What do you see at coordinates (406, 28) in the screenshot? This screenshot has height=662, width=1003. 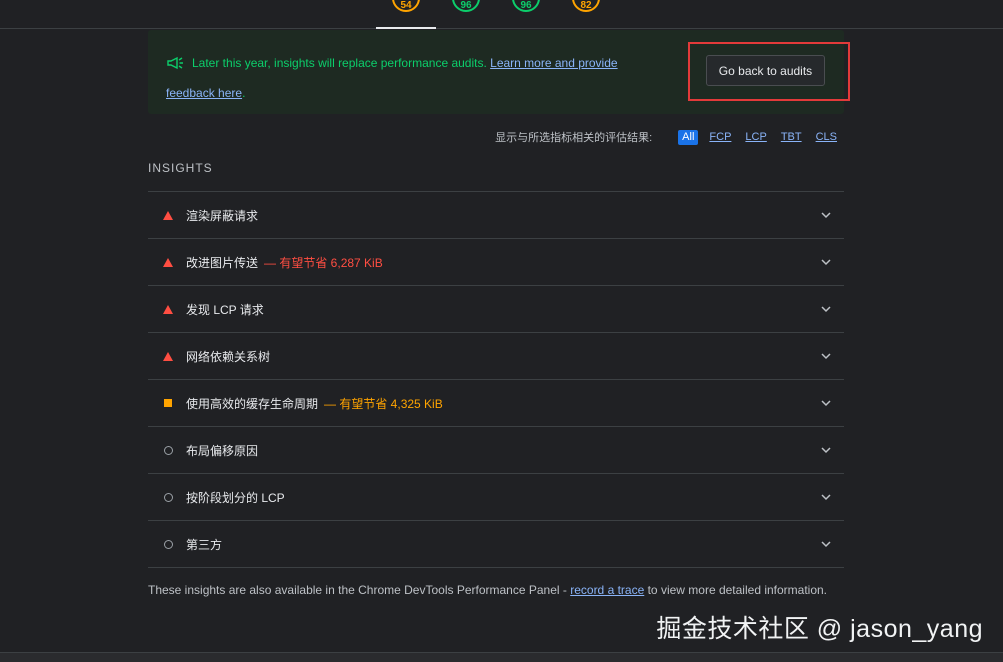 I see `active-tab-underline` at bounding box center [406, 28].